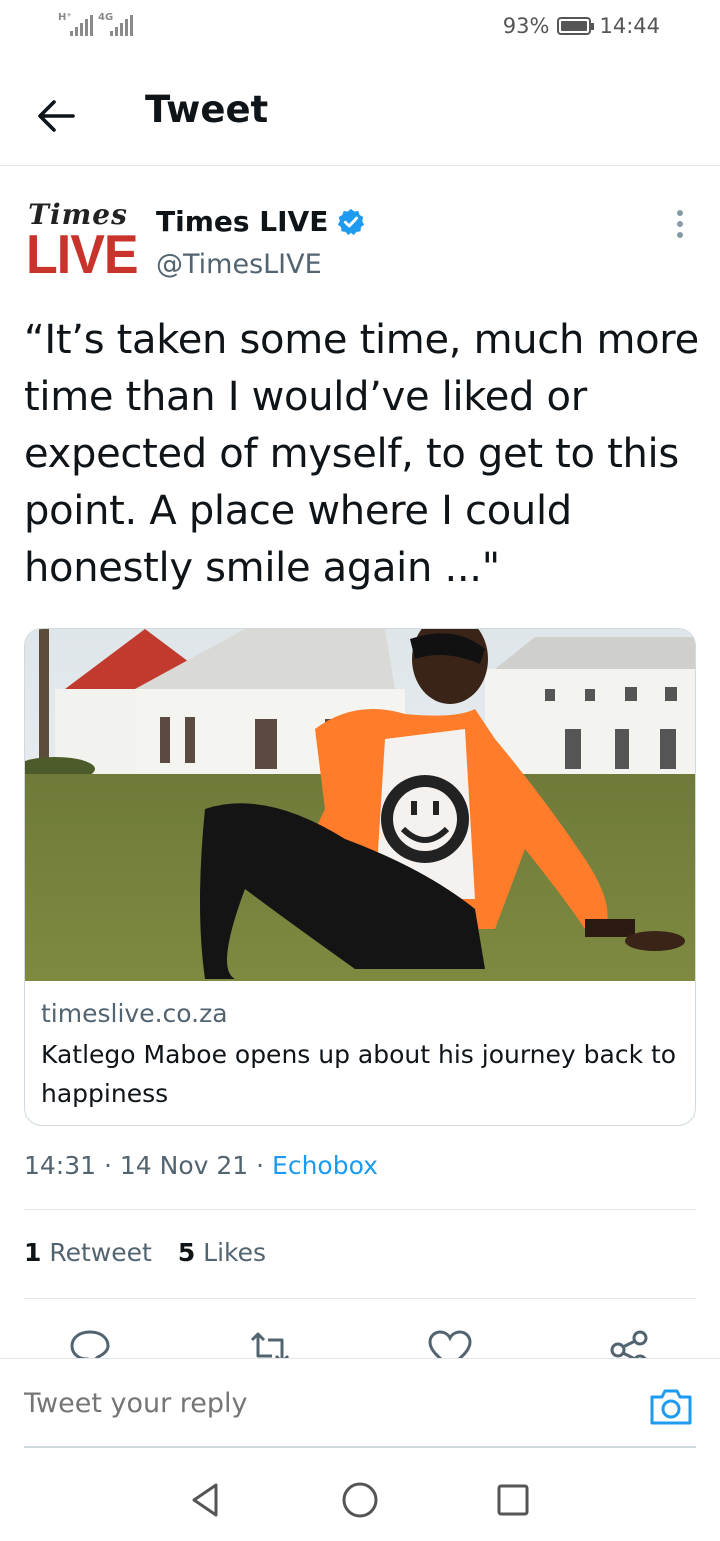 The width and height of the screenshot is (720, 1541). Describe the element at coordinates (33, 1252) in the screenshot. I see `retweets-count: 1` at that location.